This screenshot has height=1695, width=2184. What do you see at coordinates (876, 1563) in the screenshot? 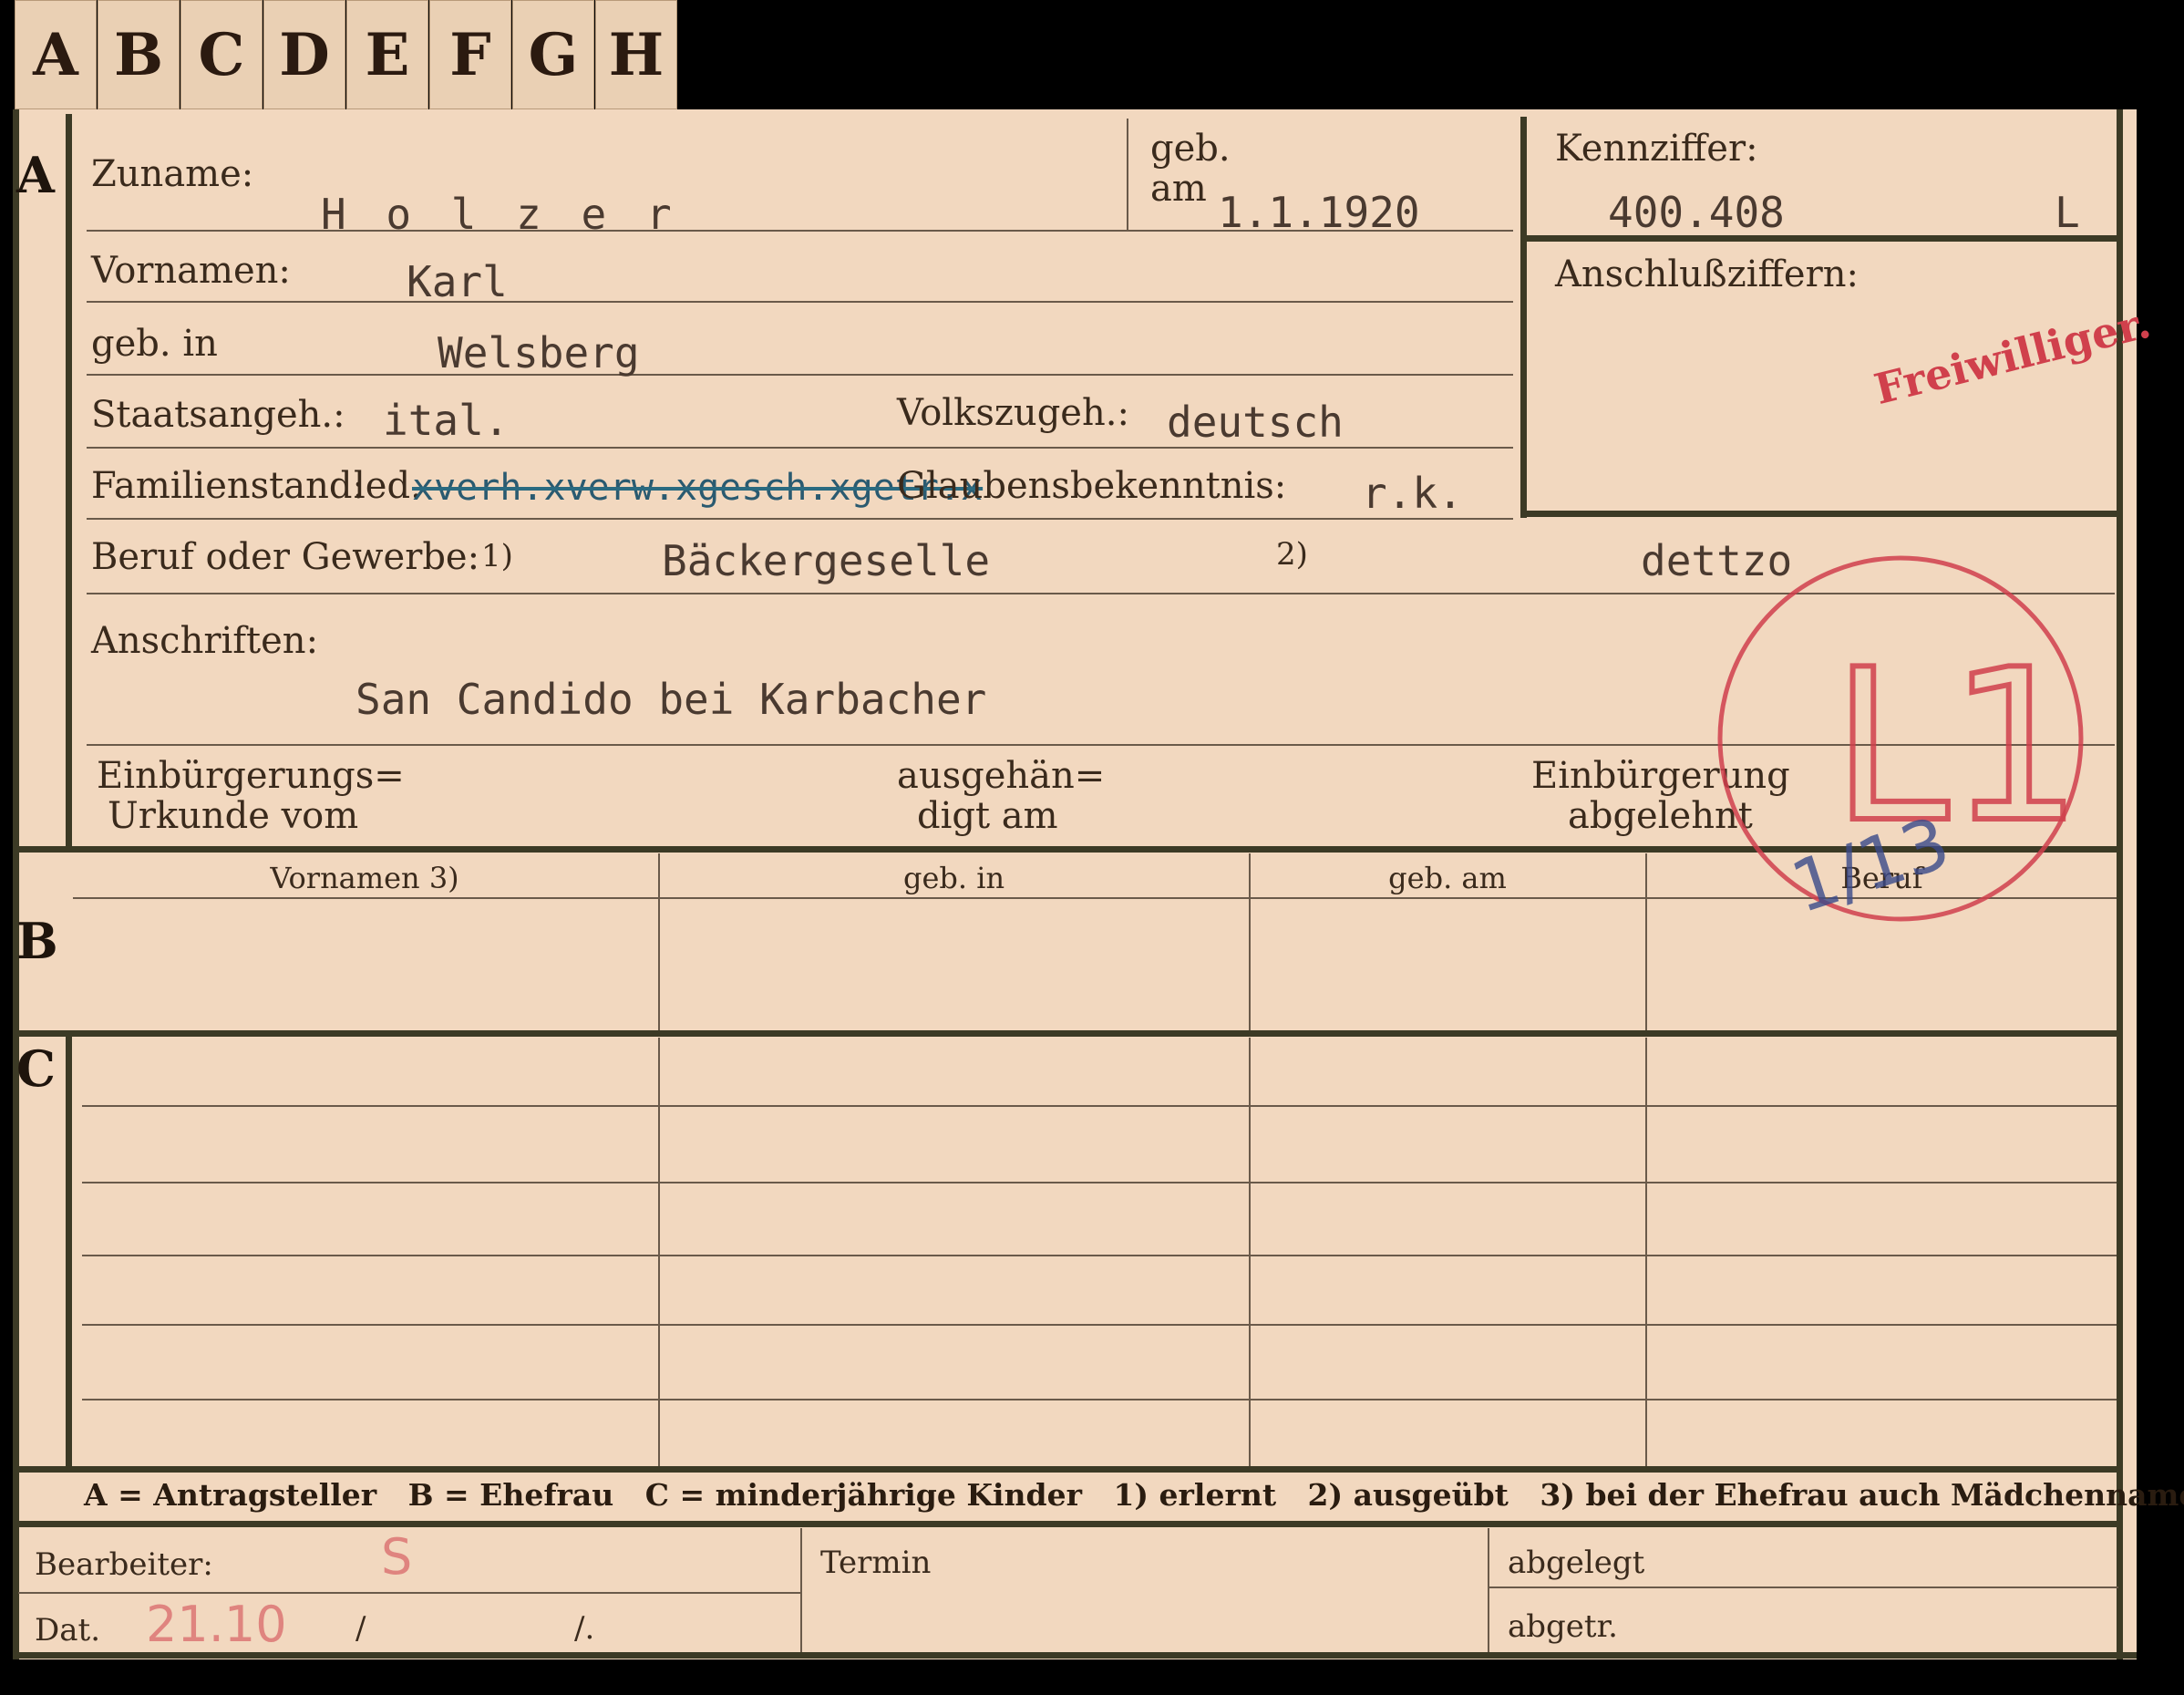
I see `termin-label: Termin` at bounding box center [876, 1563].